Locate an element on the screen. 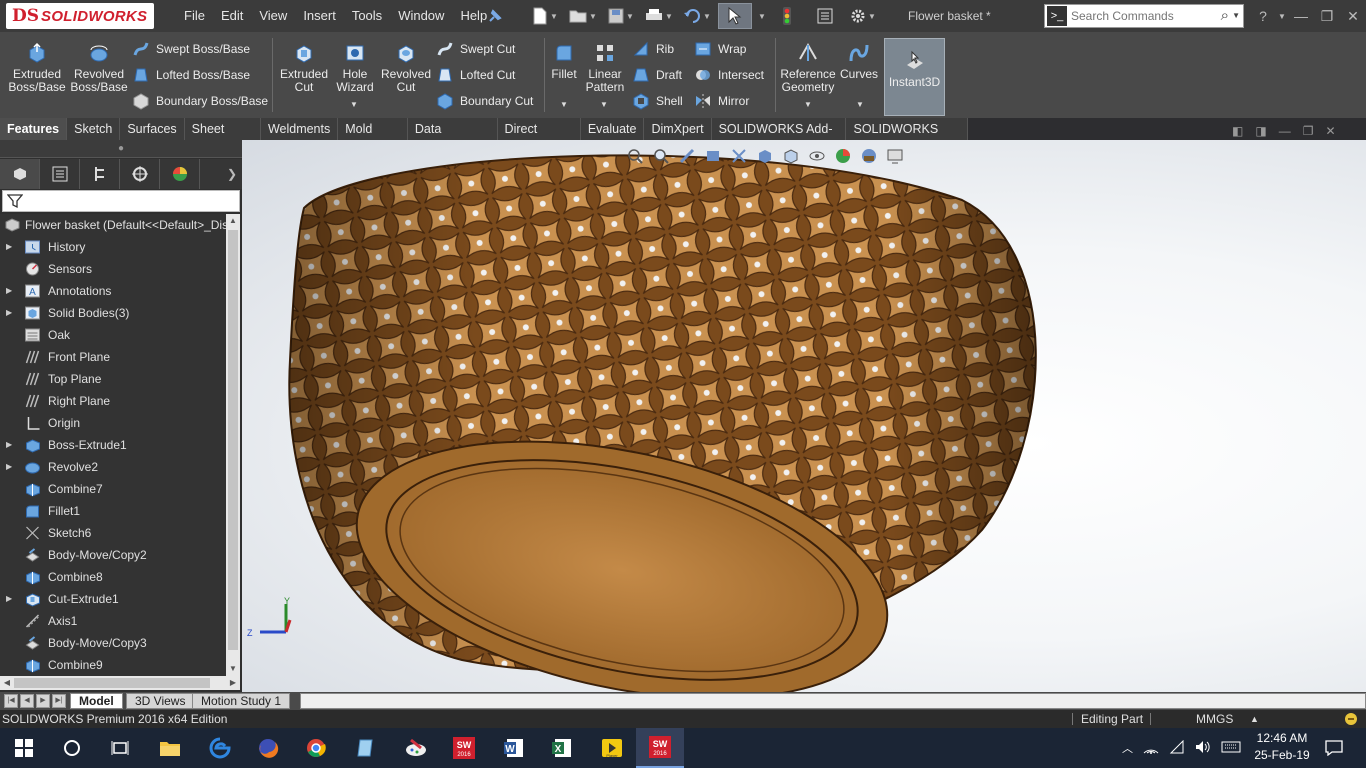 This screenshot has height=768, width=1366. revolved-cut-button: Revolved Cut is located at coordinates (406, 68).